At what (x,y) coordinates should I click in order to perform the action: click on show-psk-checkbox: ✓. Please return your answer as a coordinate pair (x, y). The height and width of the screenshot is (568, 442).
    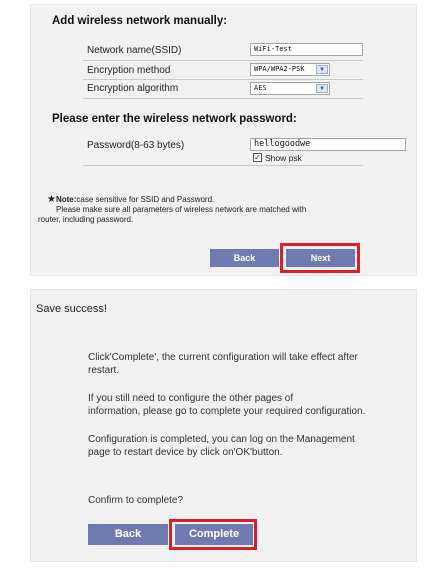
    Looking at the image, I should click on (257, 157).